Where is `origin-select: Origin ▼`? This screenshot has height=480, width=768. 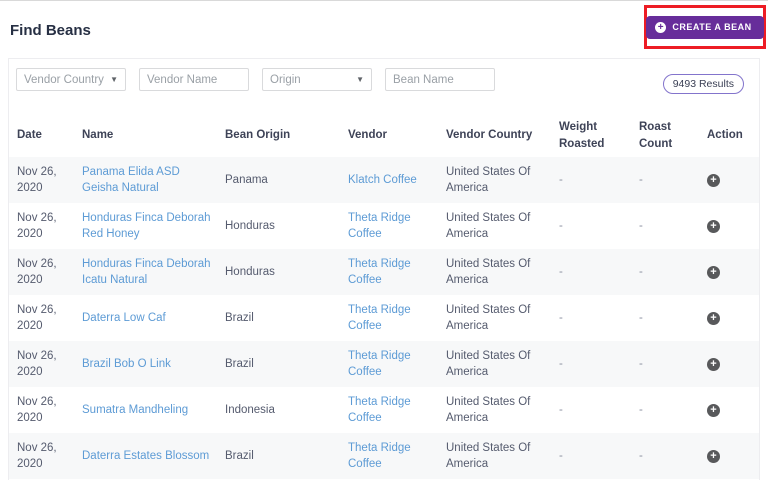 origin-select: Origin ▼ is located at coordinates (317, 79).